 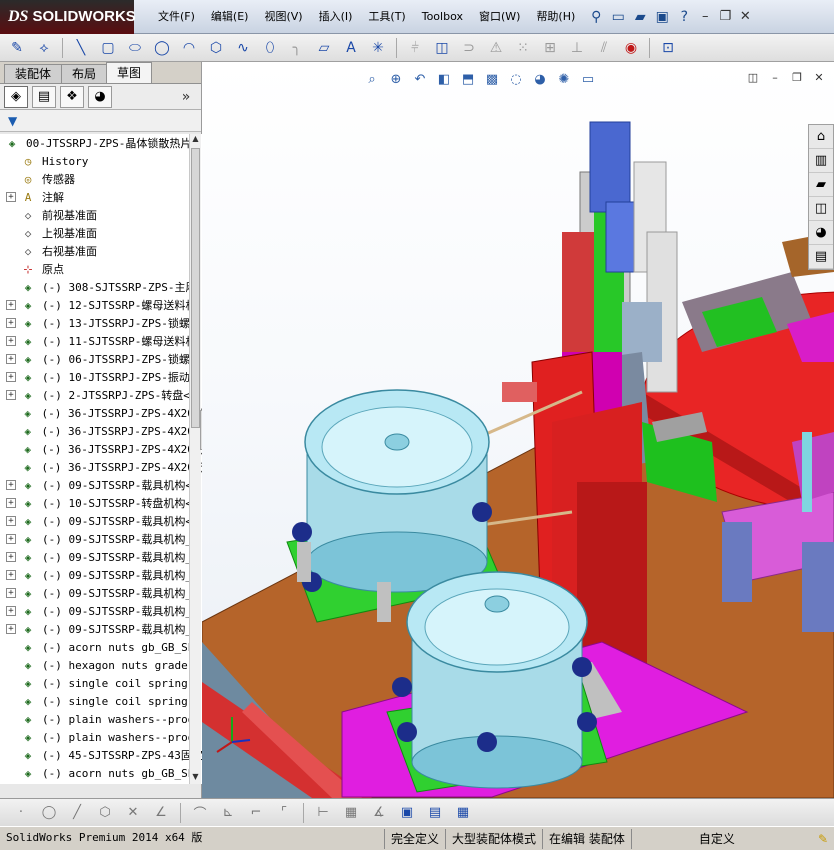 I want to click on zoom-to-area-icon: ⊕, so click(x=396, y=79).